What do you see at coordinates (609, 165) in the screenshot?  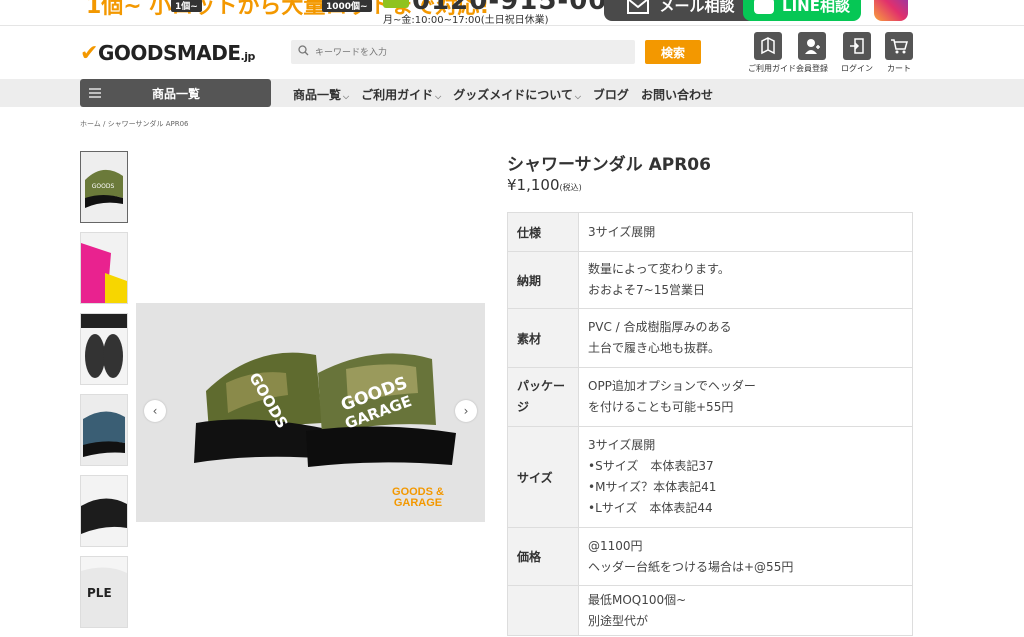 I see `product-title: シャワーサンダル APR06` at bounding box center [609, 165].